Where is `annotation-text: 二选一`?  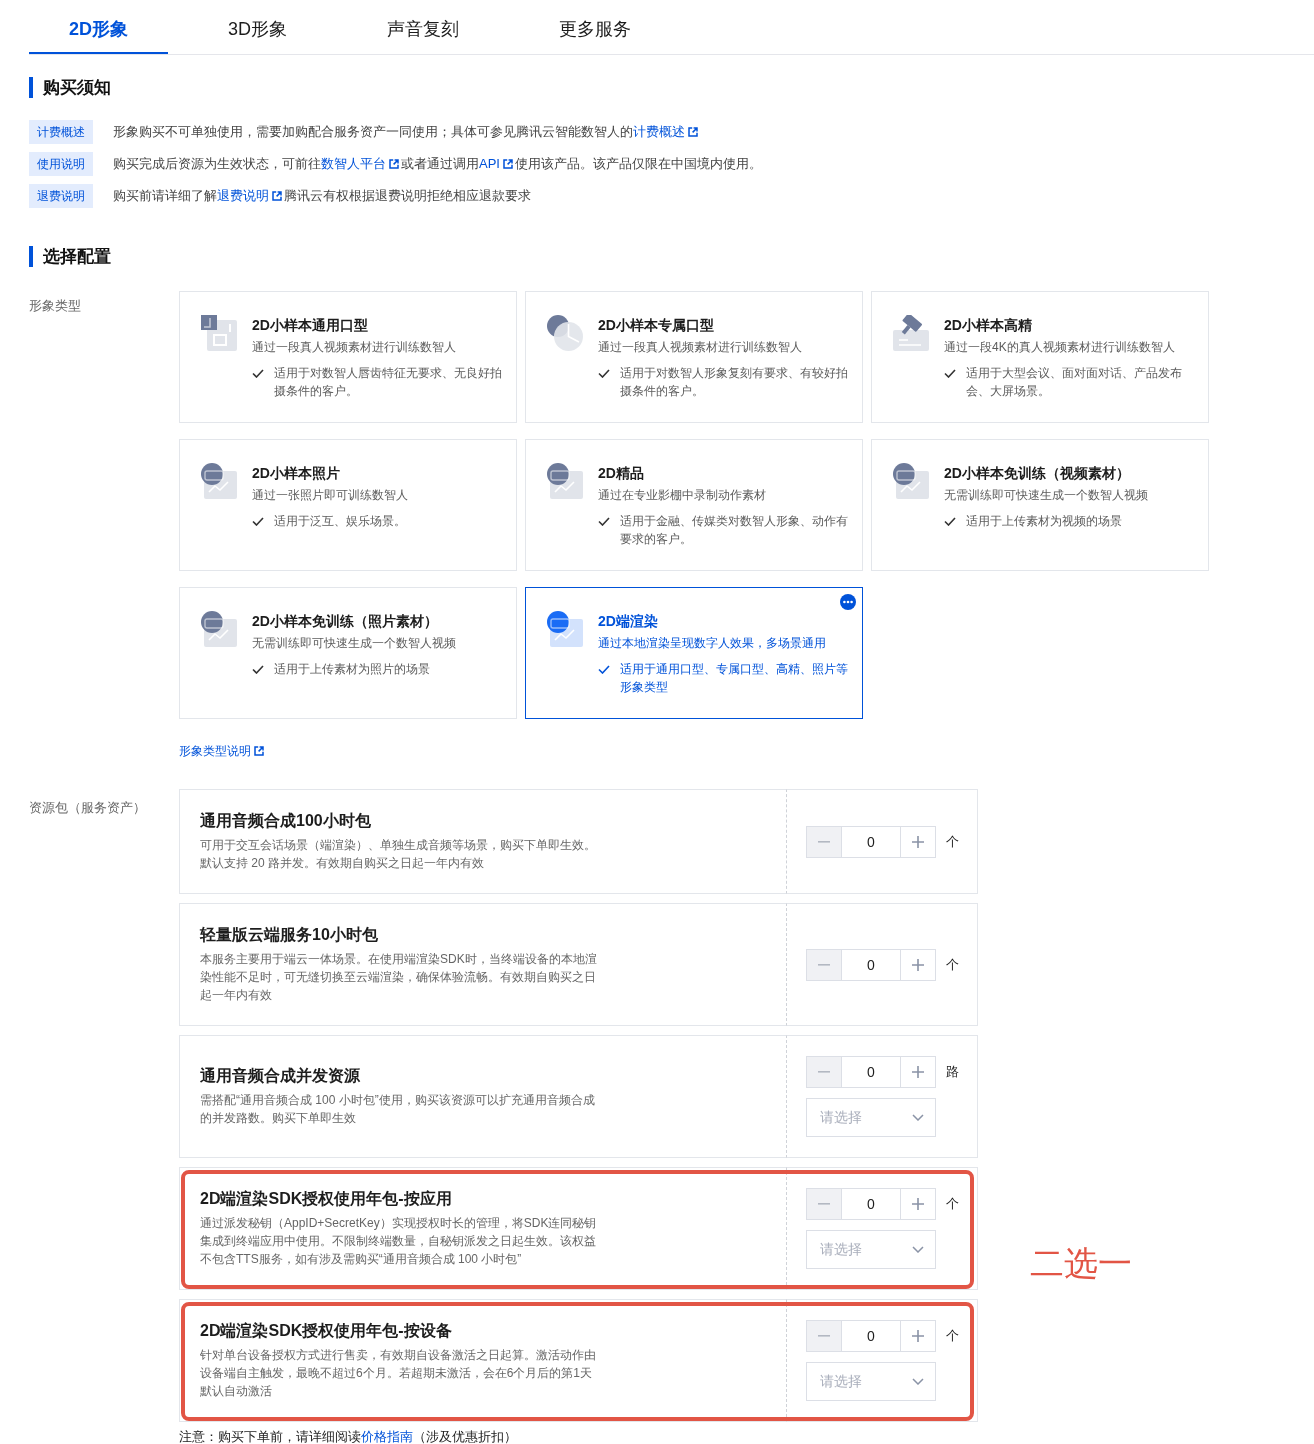 annotation-text: 二选一 is located at coordinates (1081, 1263).